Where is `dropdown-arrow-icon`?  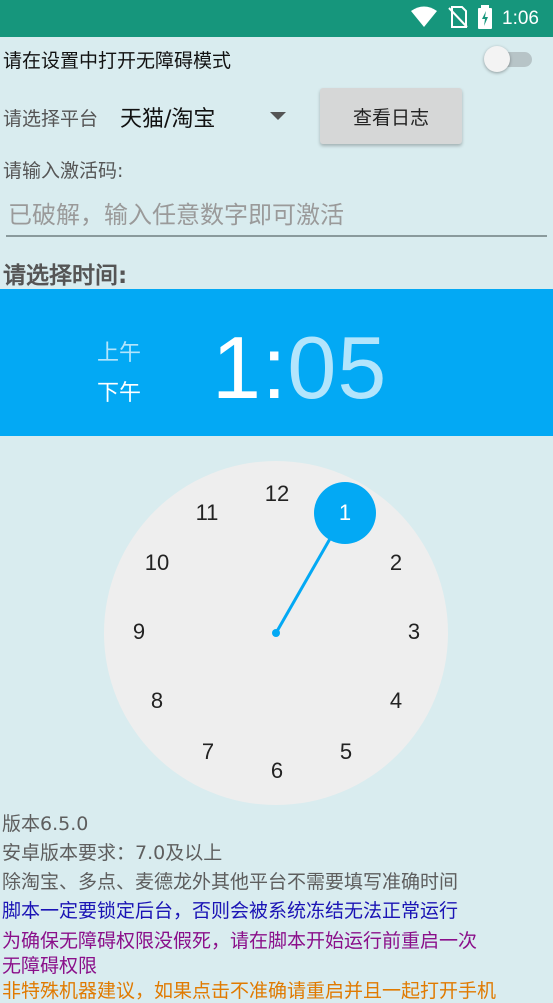 dropdown-arrow-icon is located at coordinates (278, 116).